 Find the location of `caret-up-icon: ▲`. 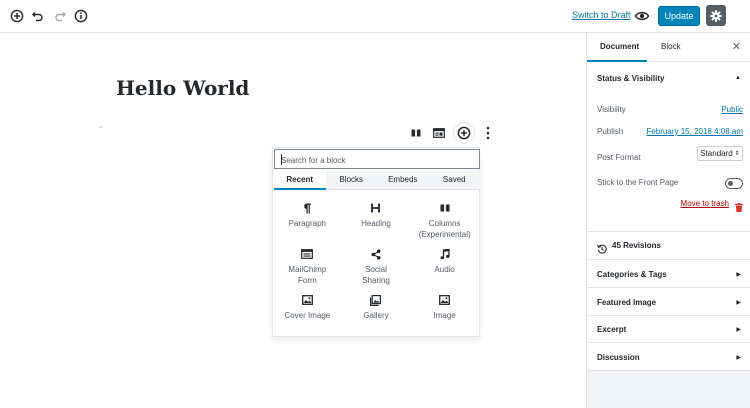

caret-up-icon: ▲ is located at coordinates (738, 78).